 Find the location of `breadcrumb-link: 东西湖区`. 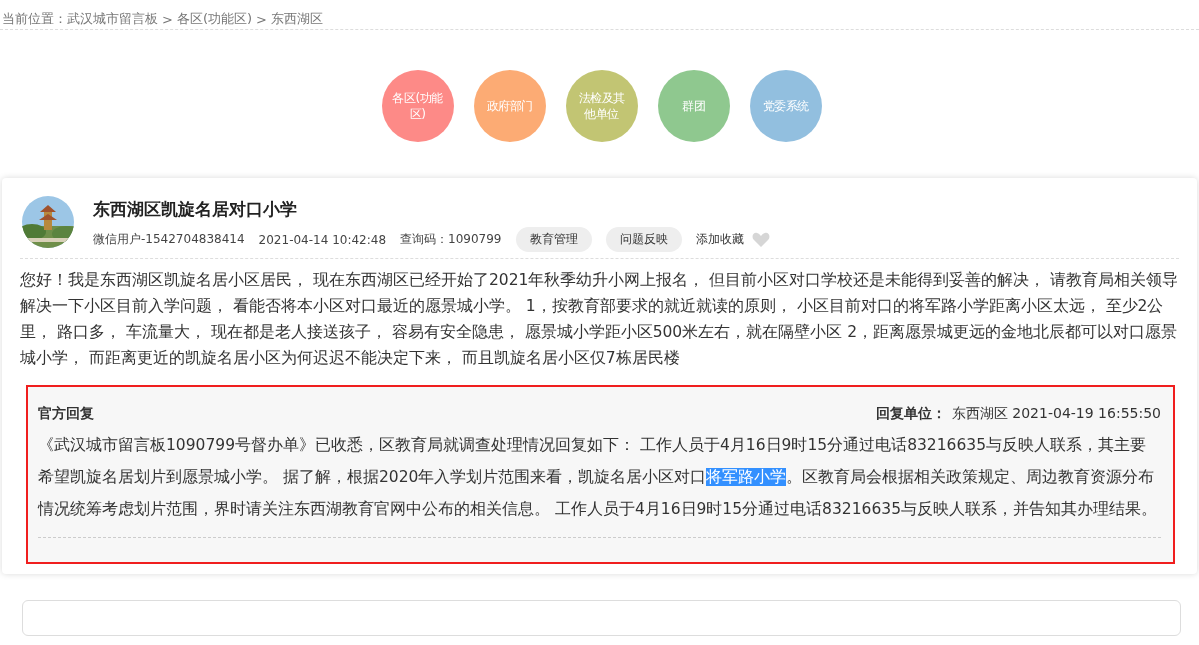

breadcrumb-link: 东西湖区 is located at coordinates (296, 19).